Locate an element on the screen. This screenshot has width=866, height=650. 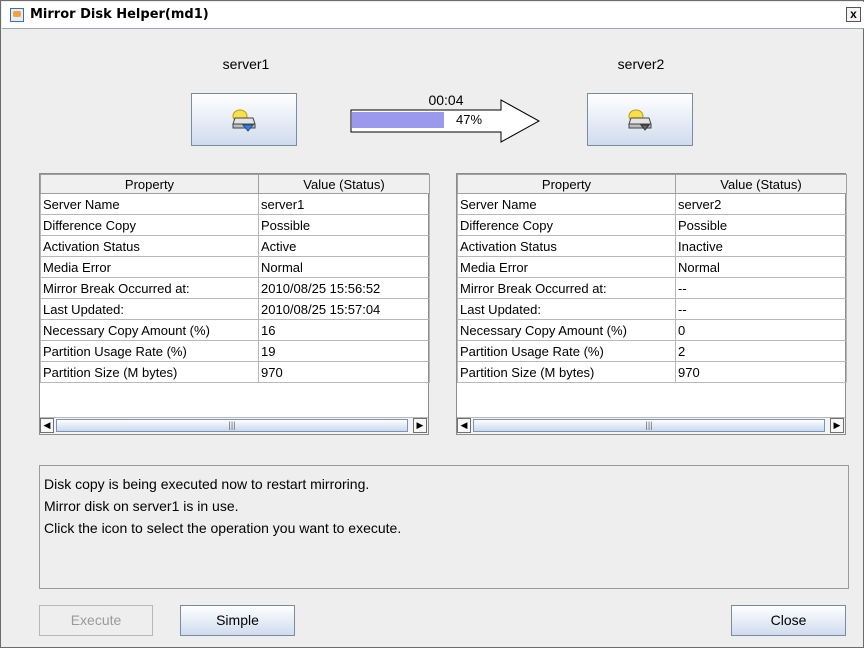
window-title: Mirror Disk Helper(md1) is located at coordinates (119, 14).